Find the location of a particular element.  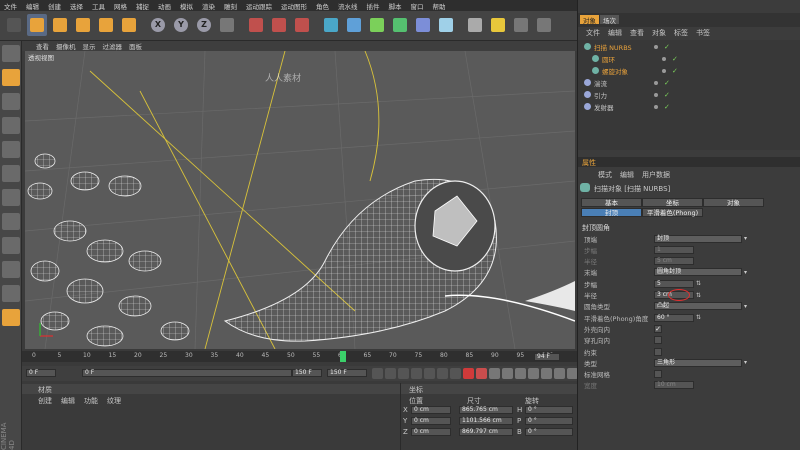

menu-item-7: 动画 is located at coordinates (164, 6).